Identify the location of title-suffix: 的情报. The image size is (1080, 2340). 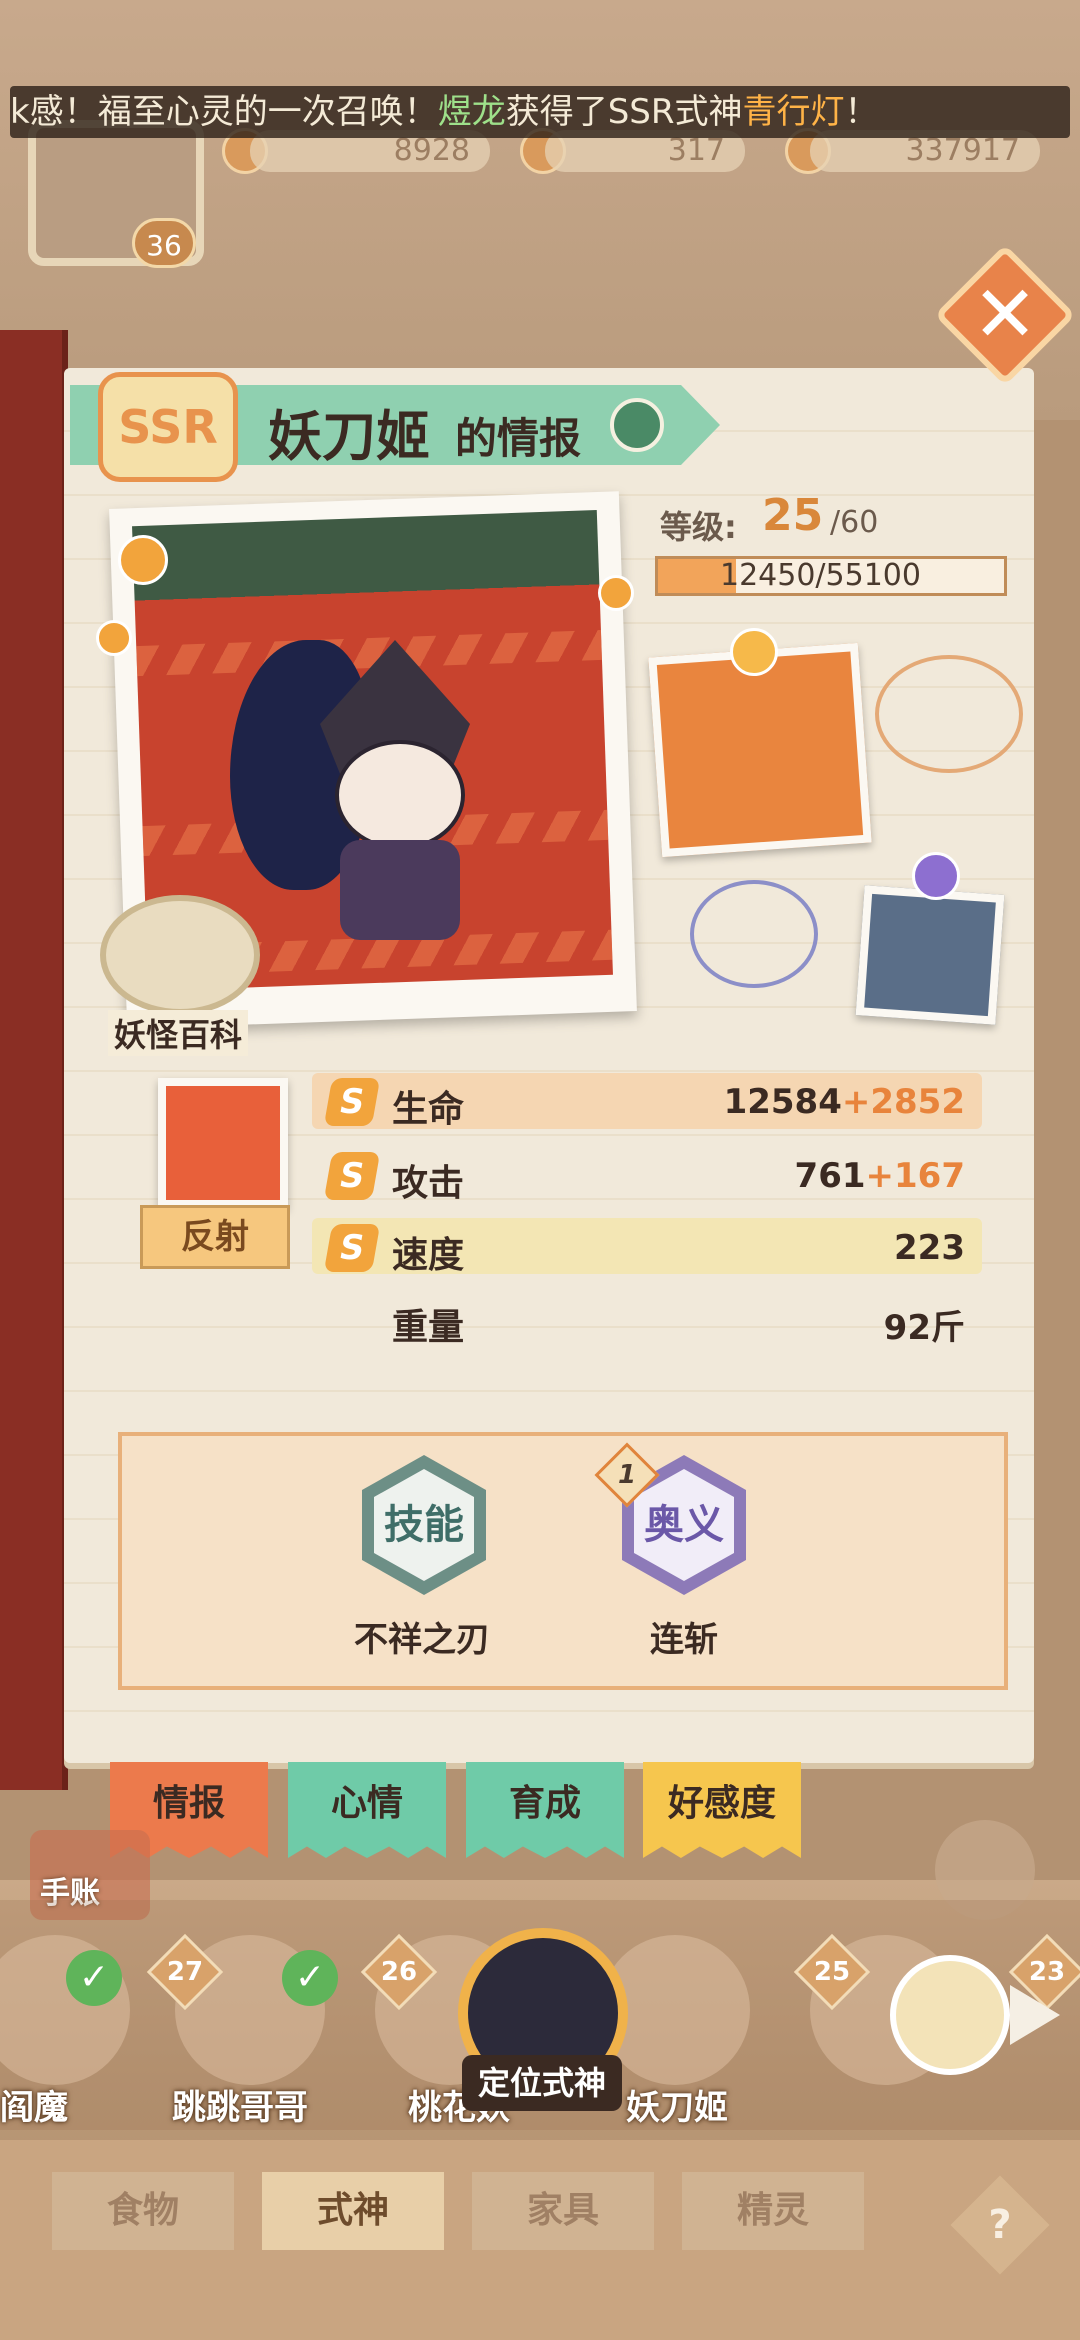
(518, 438).